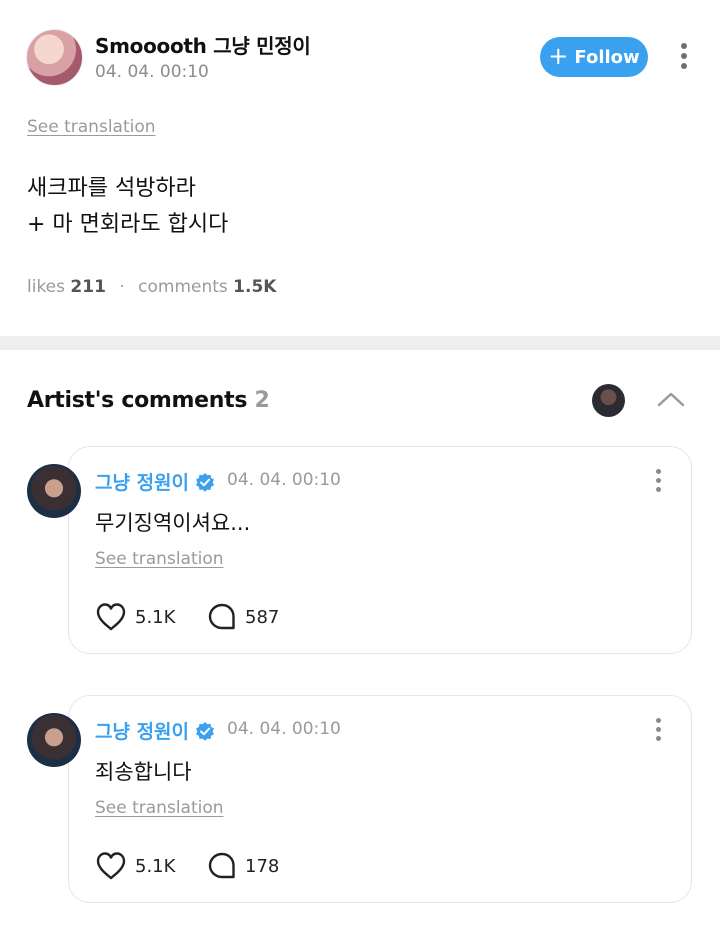 The height and width of the screenshot is (935, 720). Describe the element at coordinates (254, 287) in the screenshot. I see `comments-count: 1.5K` at that location.